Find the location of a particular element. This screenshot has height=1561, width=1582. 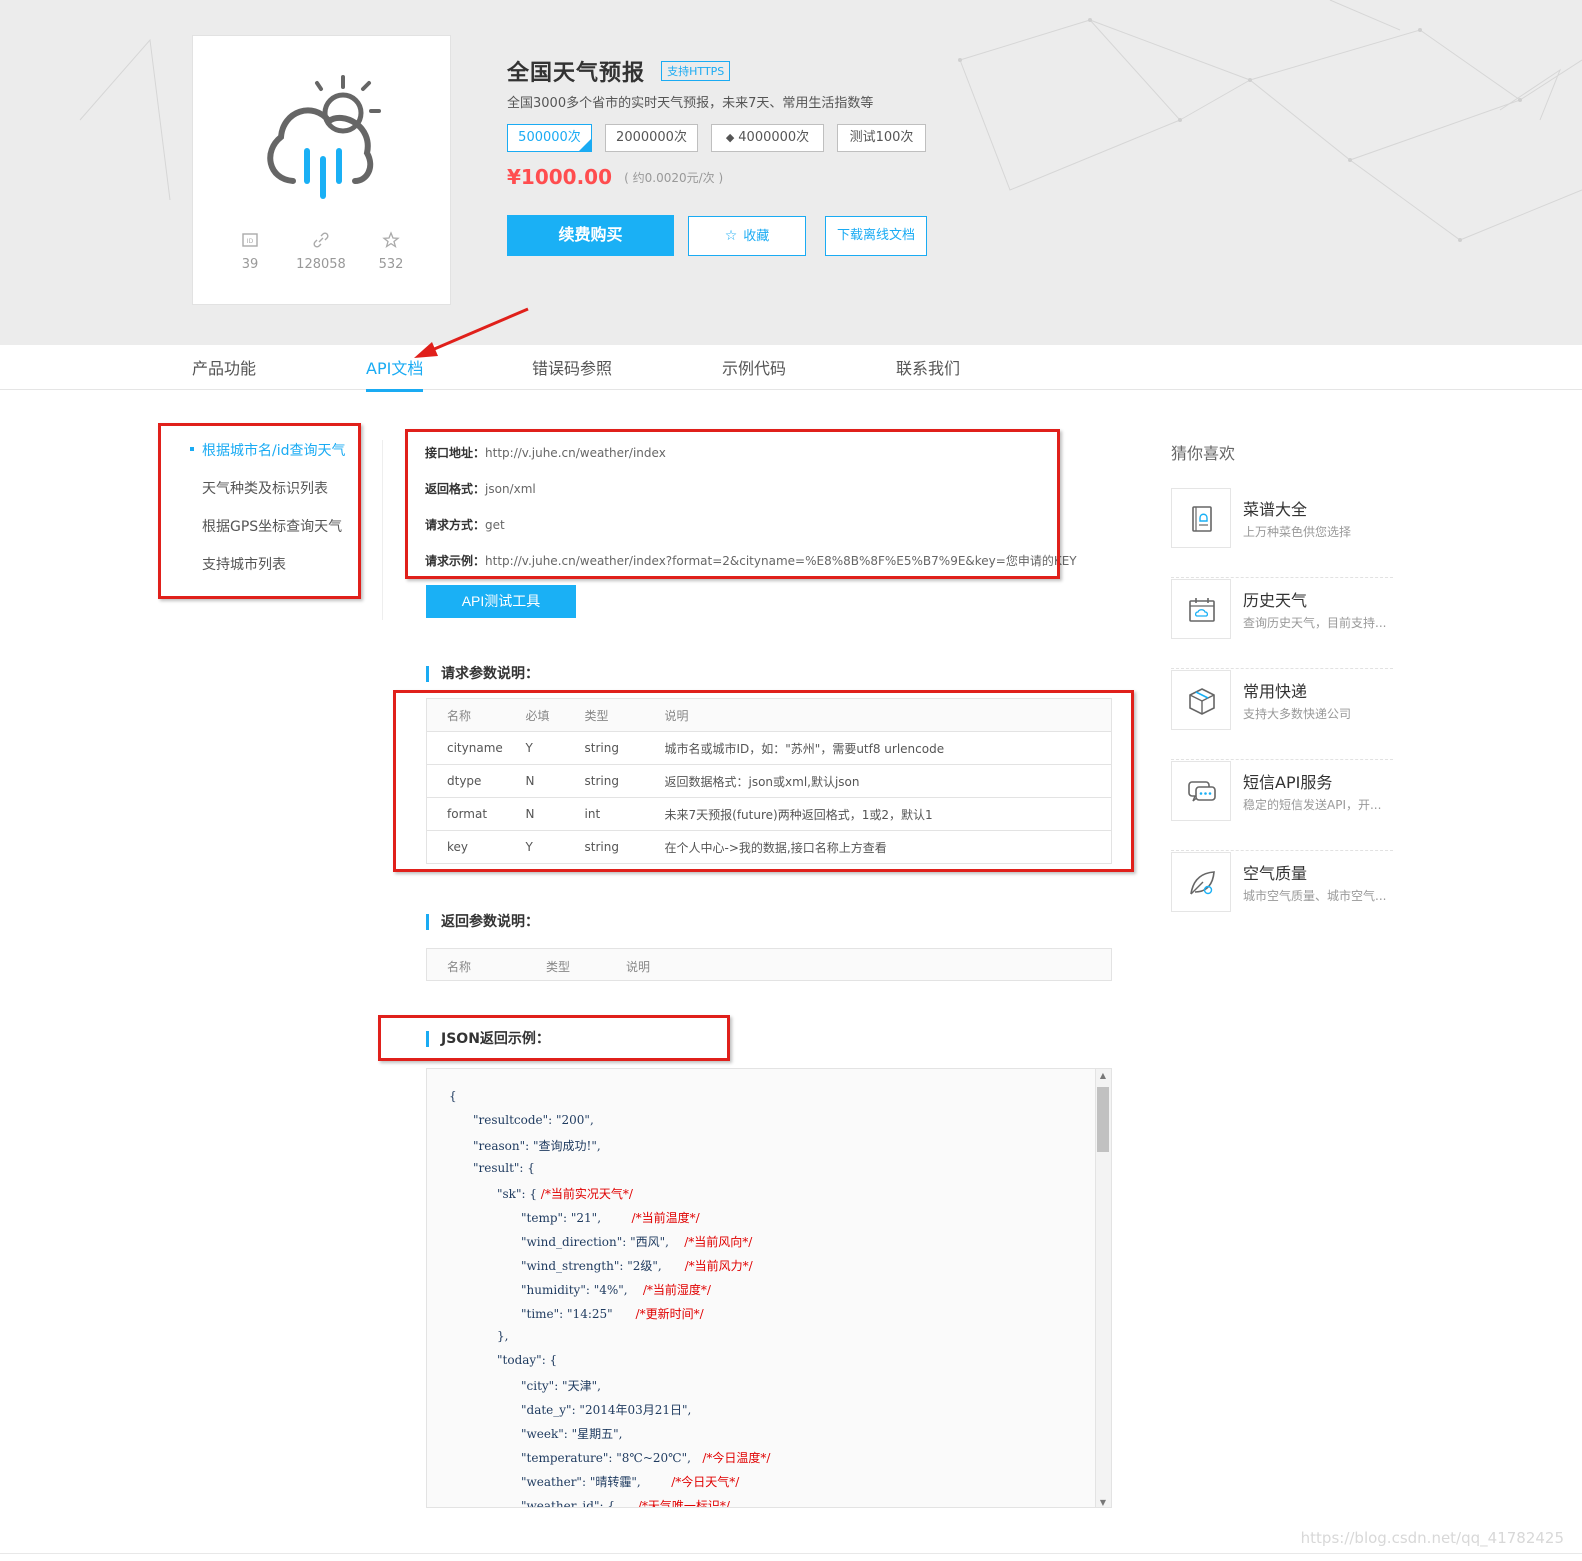

watermark: https://blog.csdn.net/qq_41782425 is located at coordinates (1432, 1538).